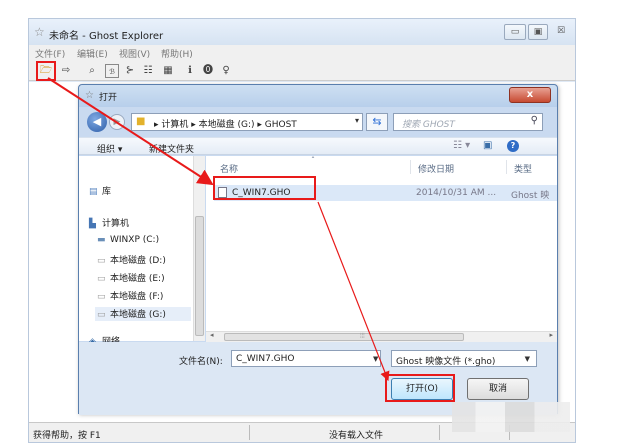 This screenshot has height=448, width=621. Describe the element at coordinates (353, 291) in the screenshot. I see `arrow-to-open-button` at that location.